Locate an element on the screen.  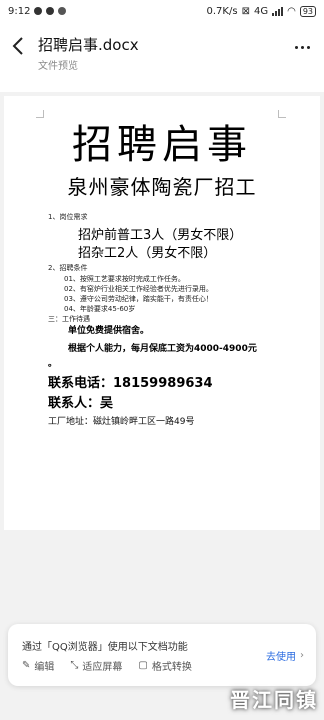
requirement-item: 03、遵守公司劳动纪律，踏实能干，有责任心！ is located at coordinates (138, 299).